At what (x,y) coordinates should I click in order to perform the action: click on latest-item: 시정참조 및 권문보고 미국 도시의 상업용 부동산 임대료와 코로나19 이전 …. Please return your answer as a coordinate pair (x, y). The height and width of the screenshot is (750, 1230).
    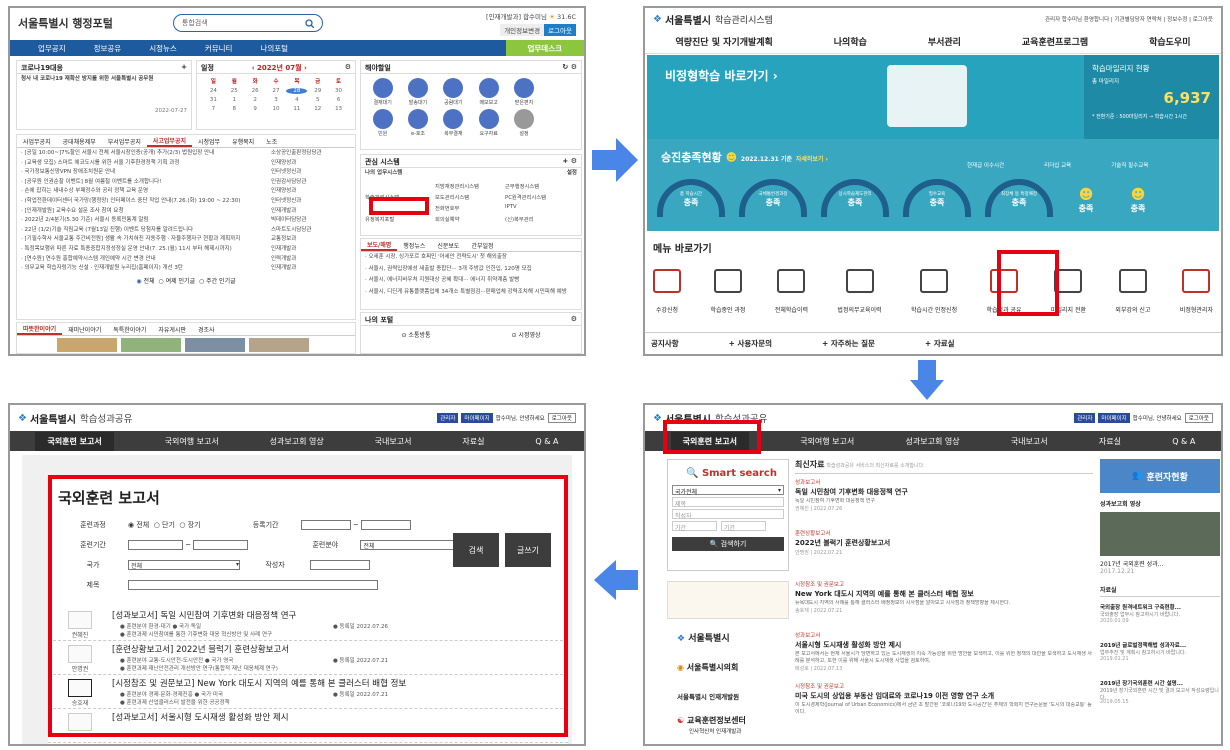
    Looking at the image, I should click on (944, 704).